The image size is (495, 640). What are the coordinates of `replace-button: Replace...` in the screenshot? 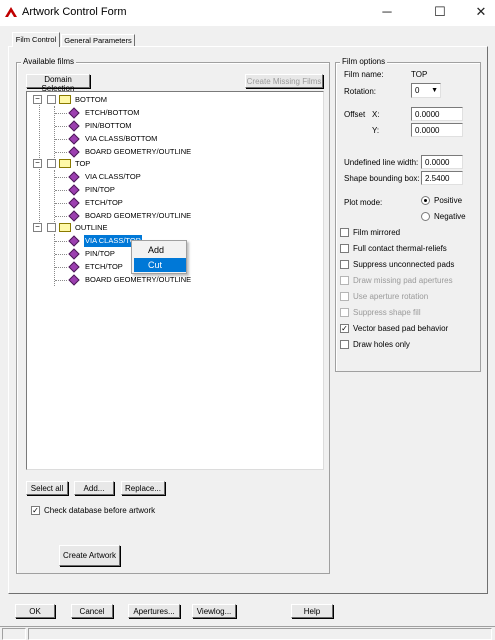 It's located at (143, 488).